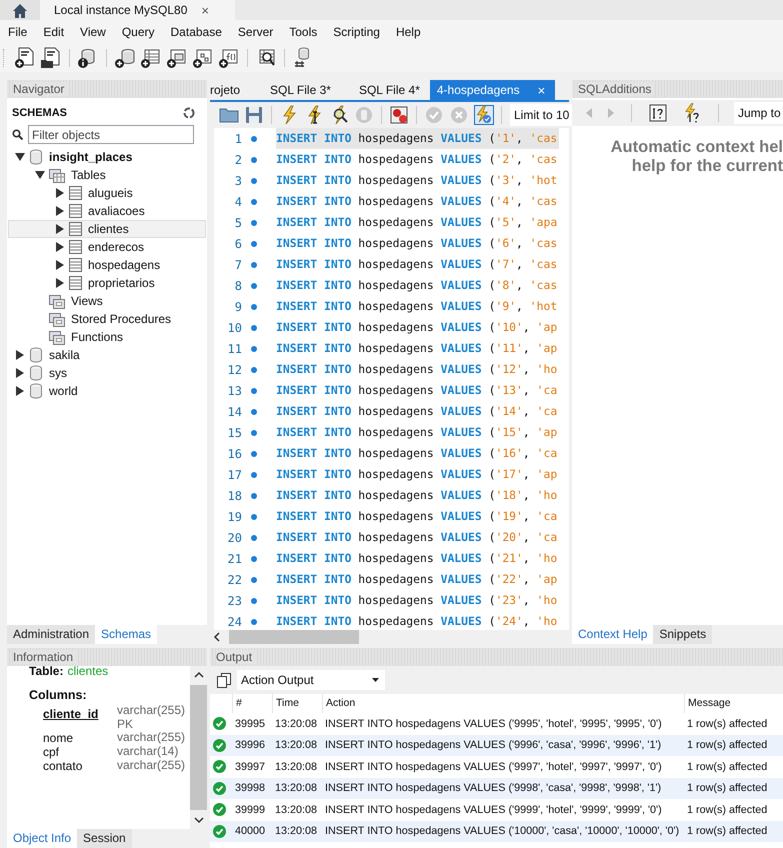 The height and width of the screenshot is (848, 783). Describe the element at coordinates (484, 115) in the screenshot. I see `toggle-execution-icon` at that location.